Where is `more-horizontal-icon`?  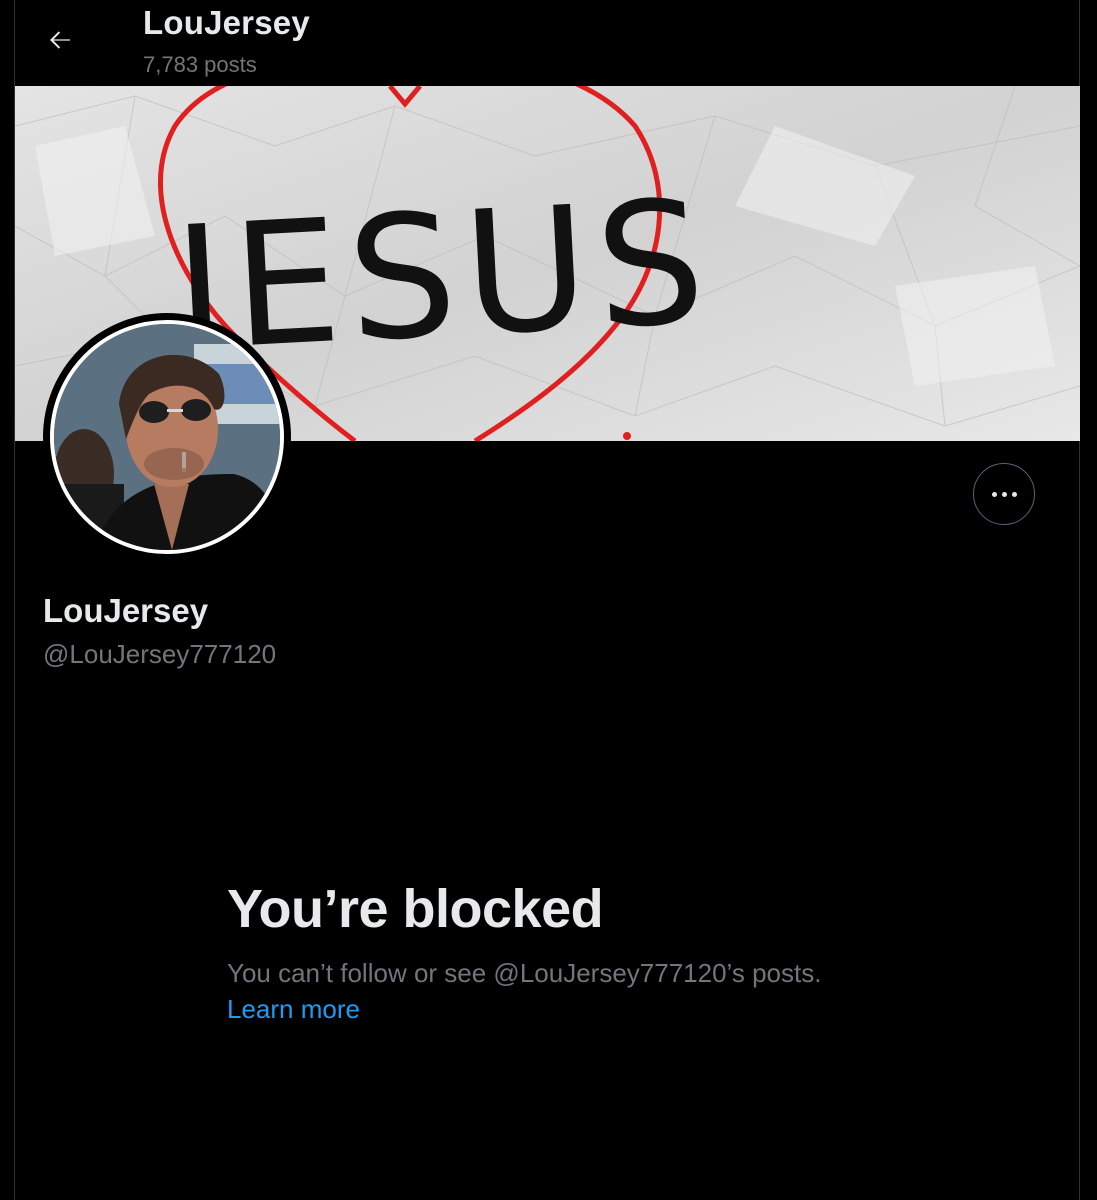 more-horizontal-icon is located at coordinates (1004, 494).